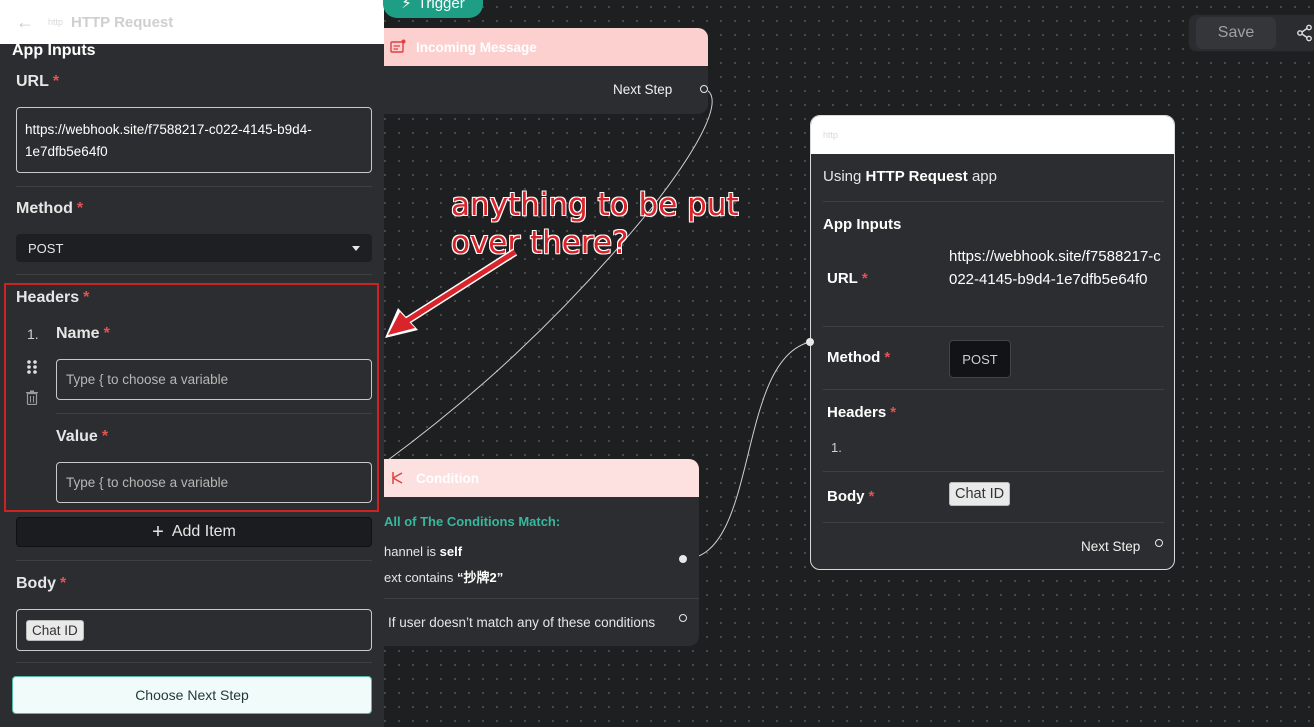 This screenshot has height=727, width=1314. Describe the element at coordinates (451, 293) in the screenshot. I see `annotation-arrow` at that location.